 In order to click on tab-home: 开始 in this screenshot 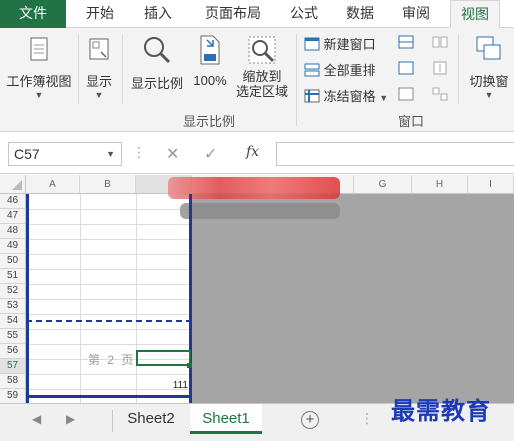, I will do `click(100, 14)`.